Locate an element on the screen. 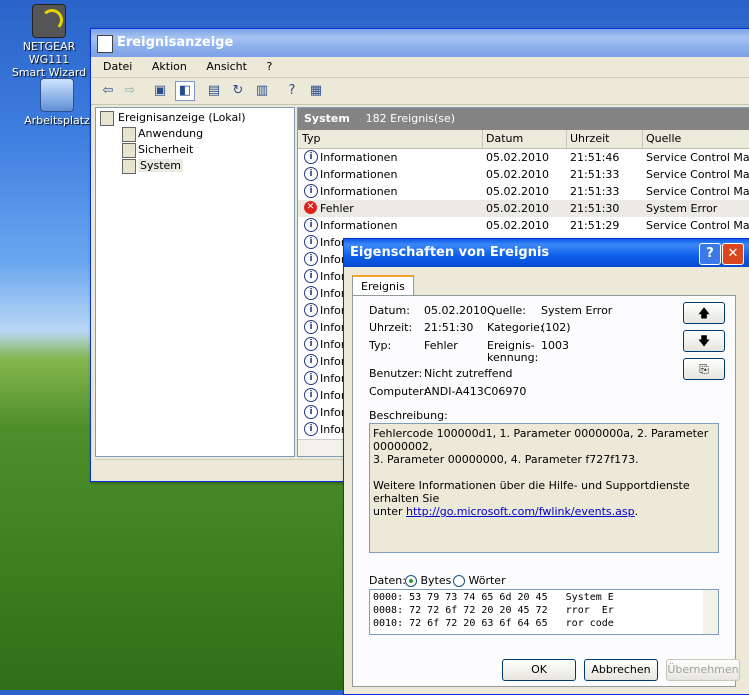 Image resolution: width=749 pixels, height=695 pixels. forward-arrow-icon: ⇨ is located at coordinates (130, 91).